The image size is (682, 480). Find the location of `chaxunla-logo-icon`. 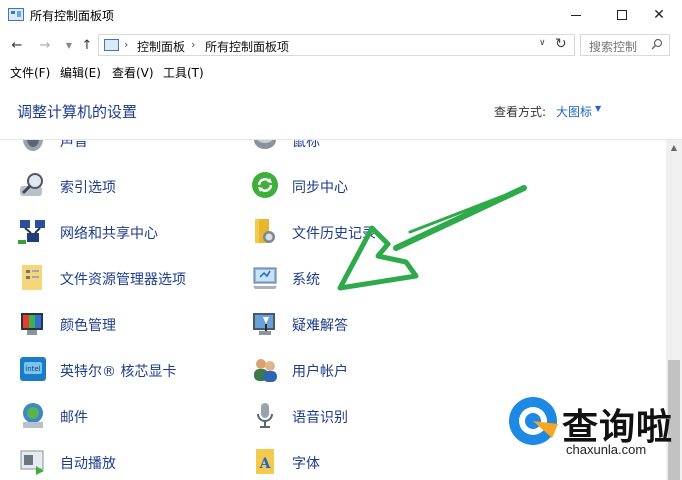

chaxunla-logo-icon is located at coordinates (533, 421).